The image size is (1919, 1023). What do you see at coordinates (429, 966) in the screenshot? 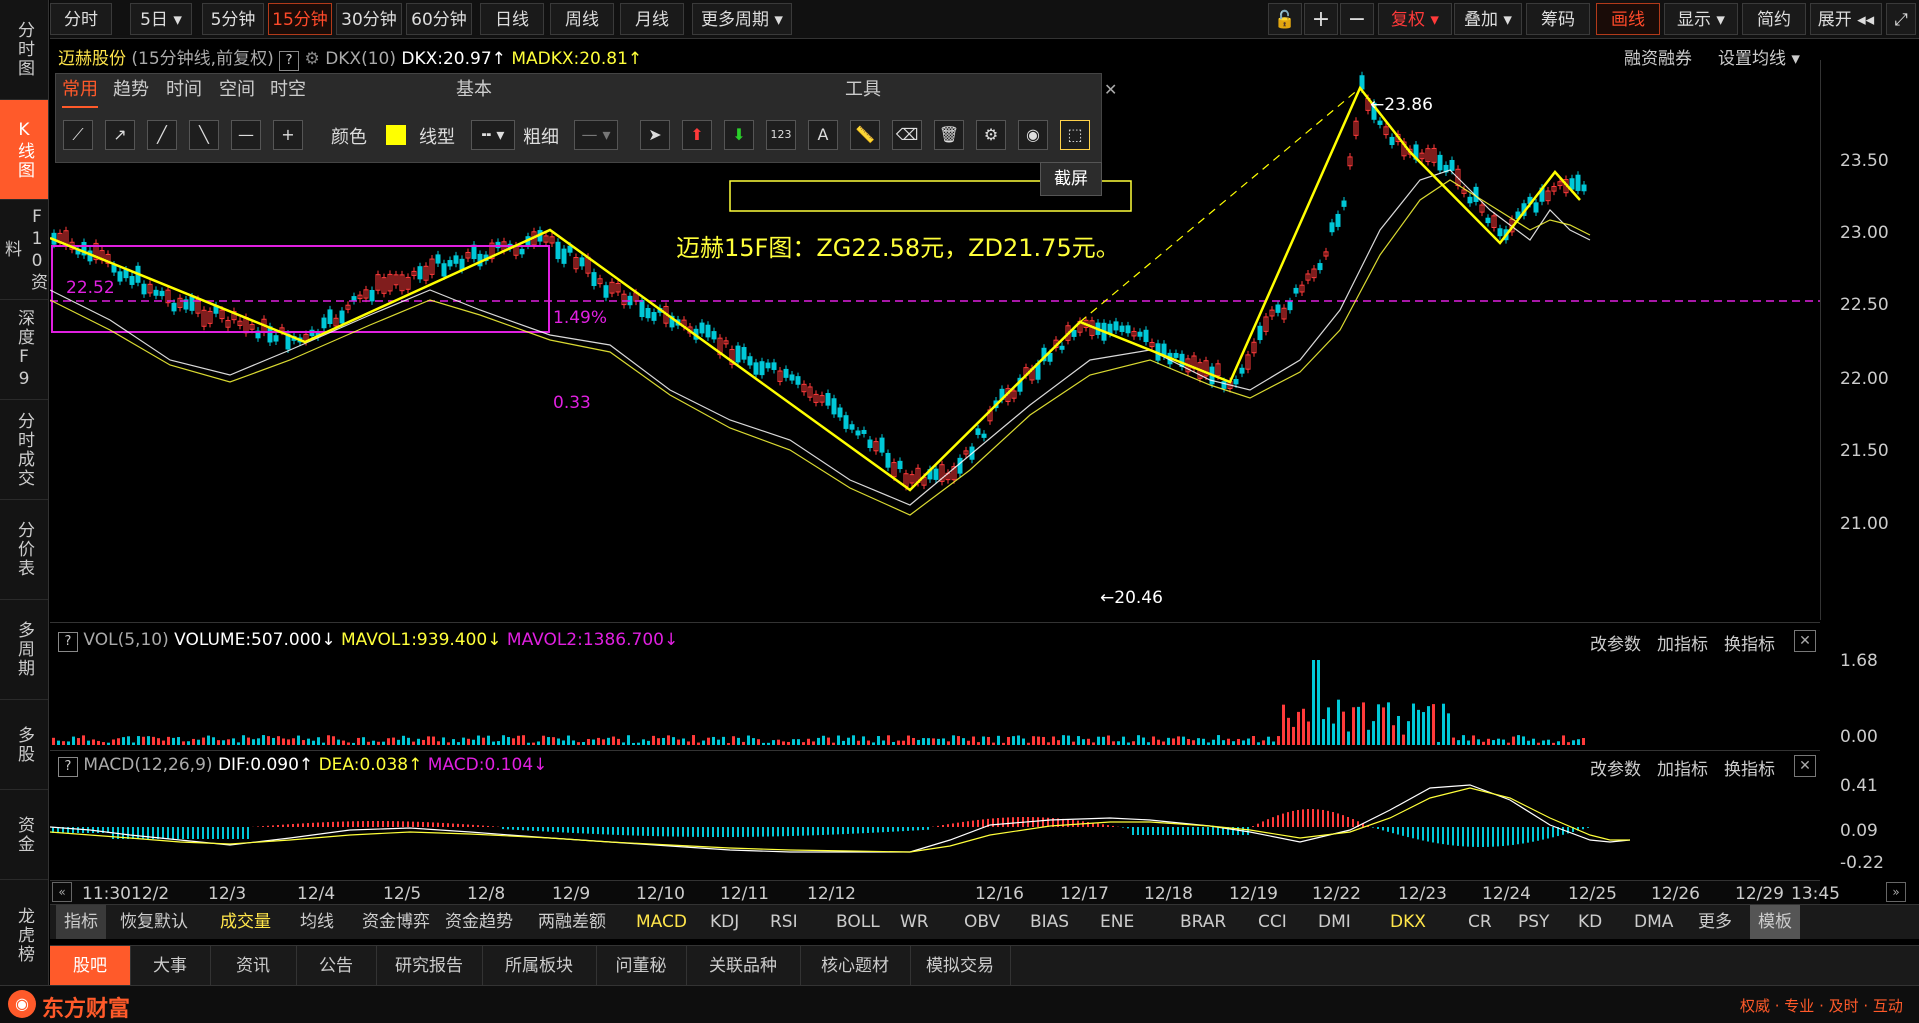
I see `news-tab: 研究报告` at bounding box center [429, 966].